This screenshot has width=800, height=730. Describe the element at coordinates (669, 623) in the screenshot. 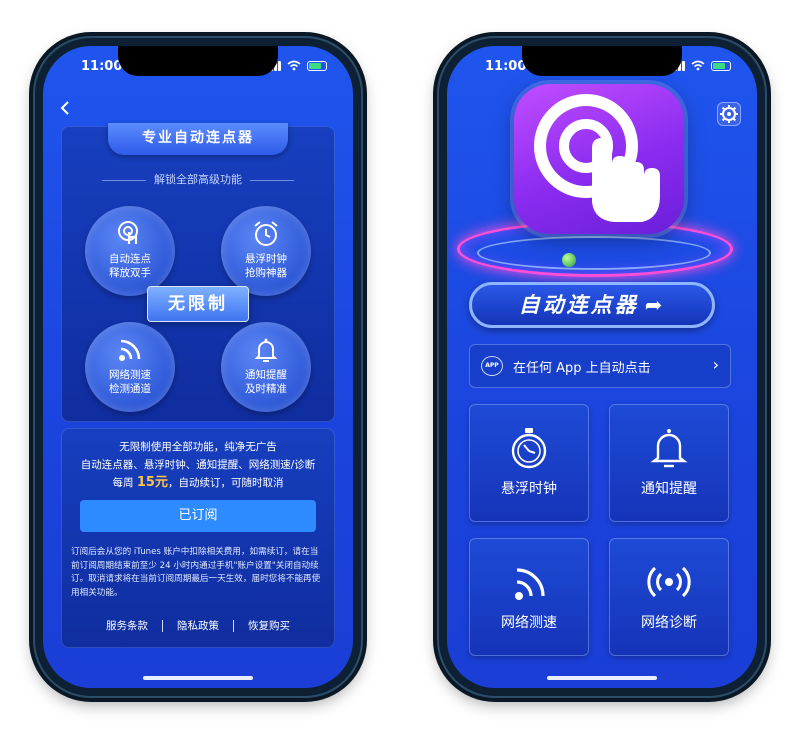

I see `tile-label: 网络诊断` at that location.